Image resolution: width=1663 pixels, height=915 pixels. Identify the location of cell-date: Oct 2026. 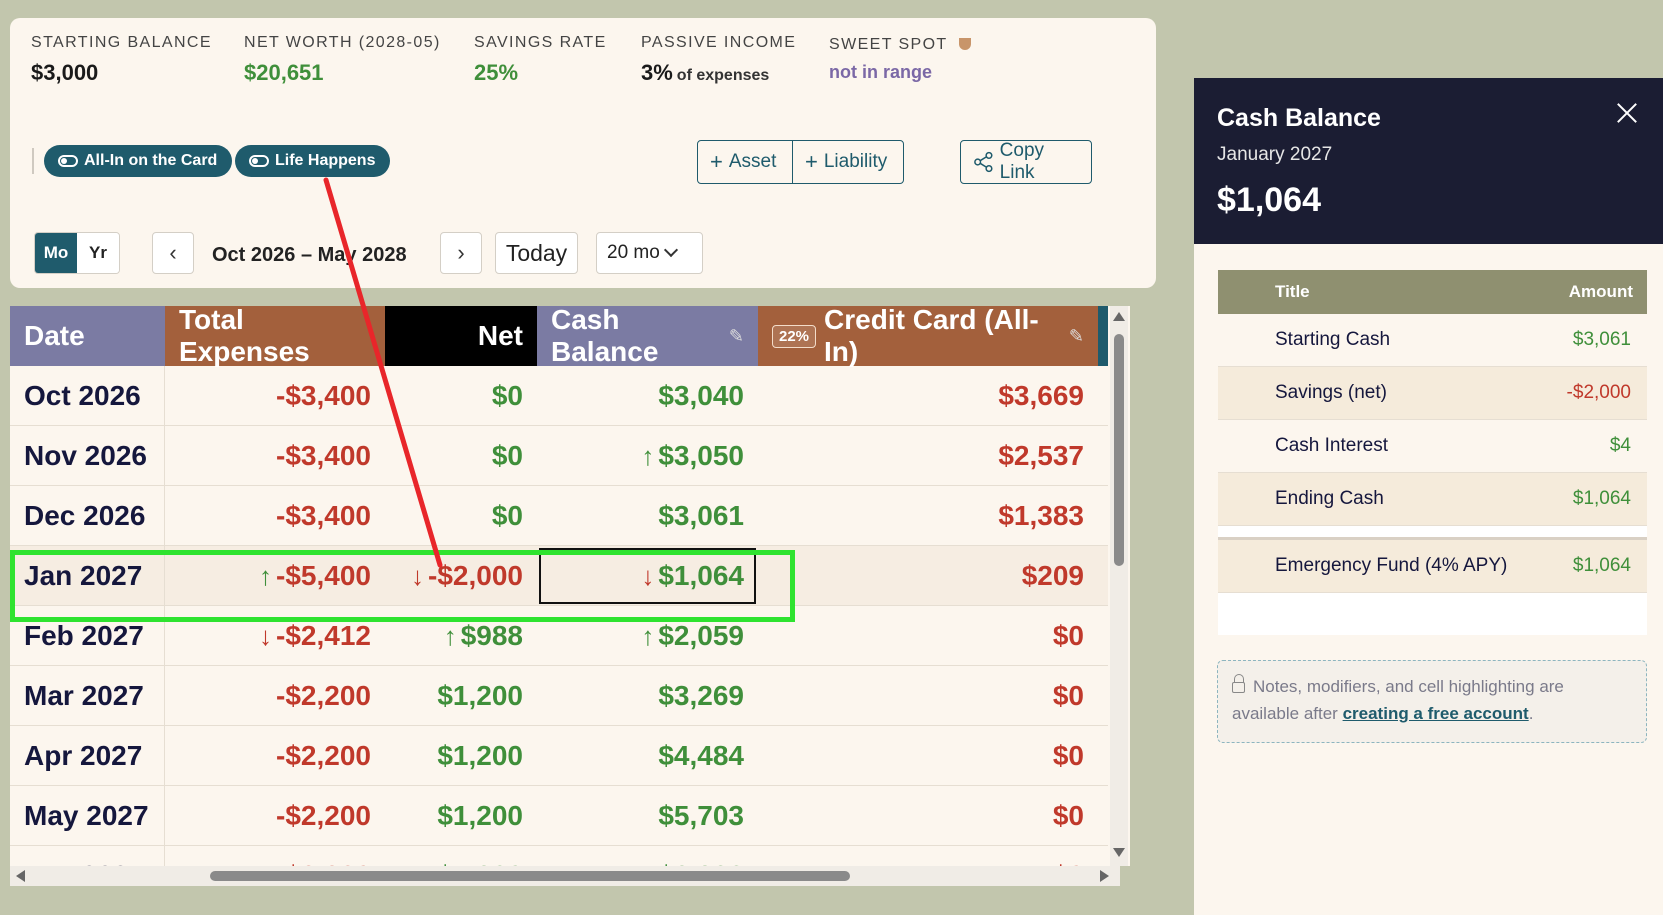
(87, 396).